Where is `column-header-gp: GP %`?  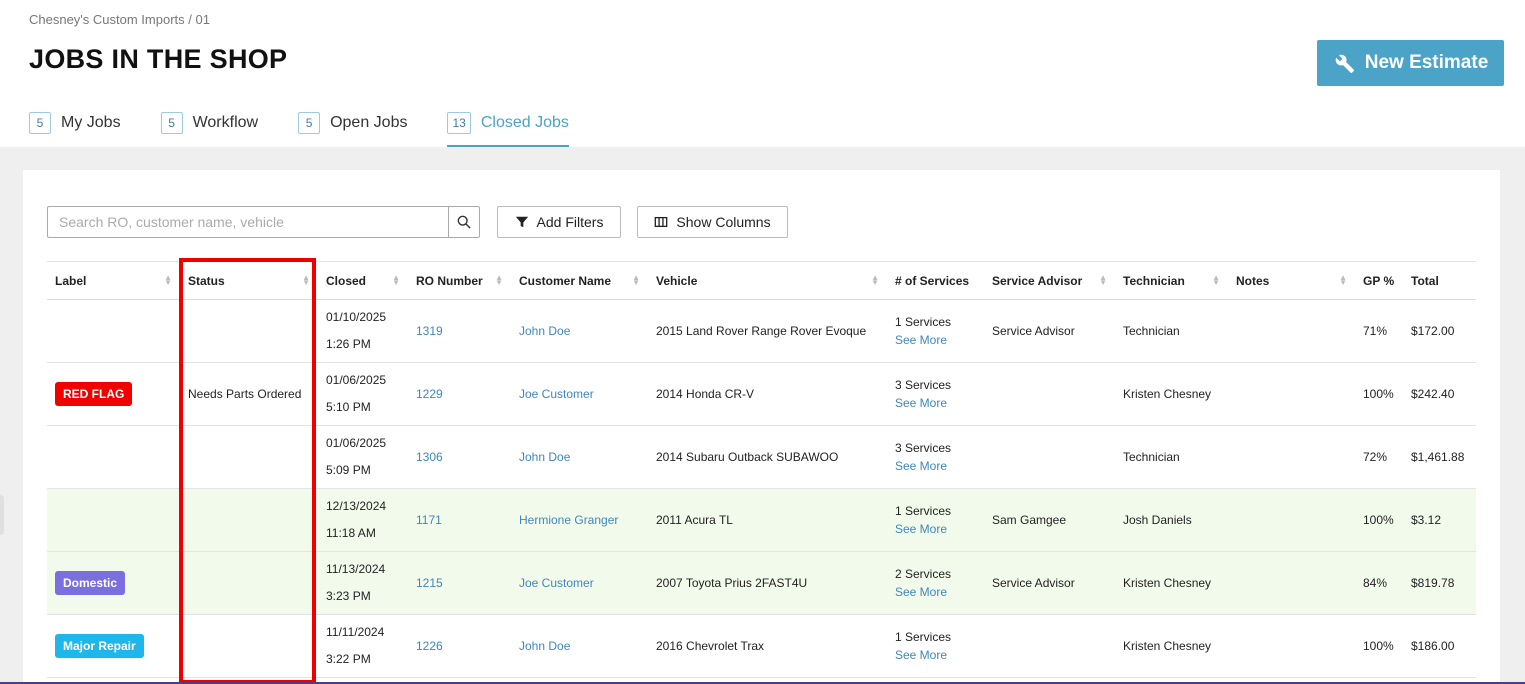 column-header-gp: GP % is located at coordinates (1379, 280).